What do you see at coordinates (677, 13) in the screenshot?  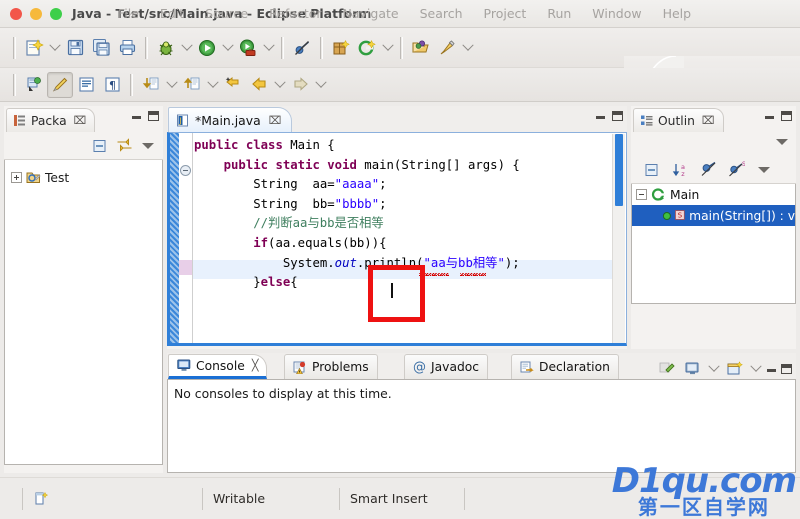 I see `menu-item-help: Help` at bounding box center [677, 13].